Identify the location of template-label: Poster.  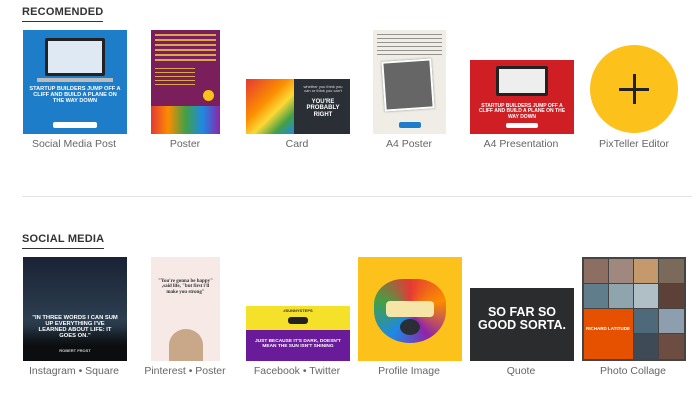
(185, 144).